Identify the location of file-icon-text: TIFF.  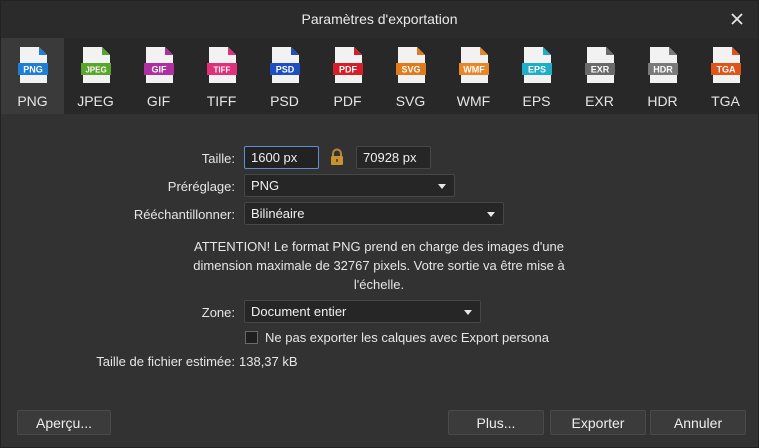
(222, 70).